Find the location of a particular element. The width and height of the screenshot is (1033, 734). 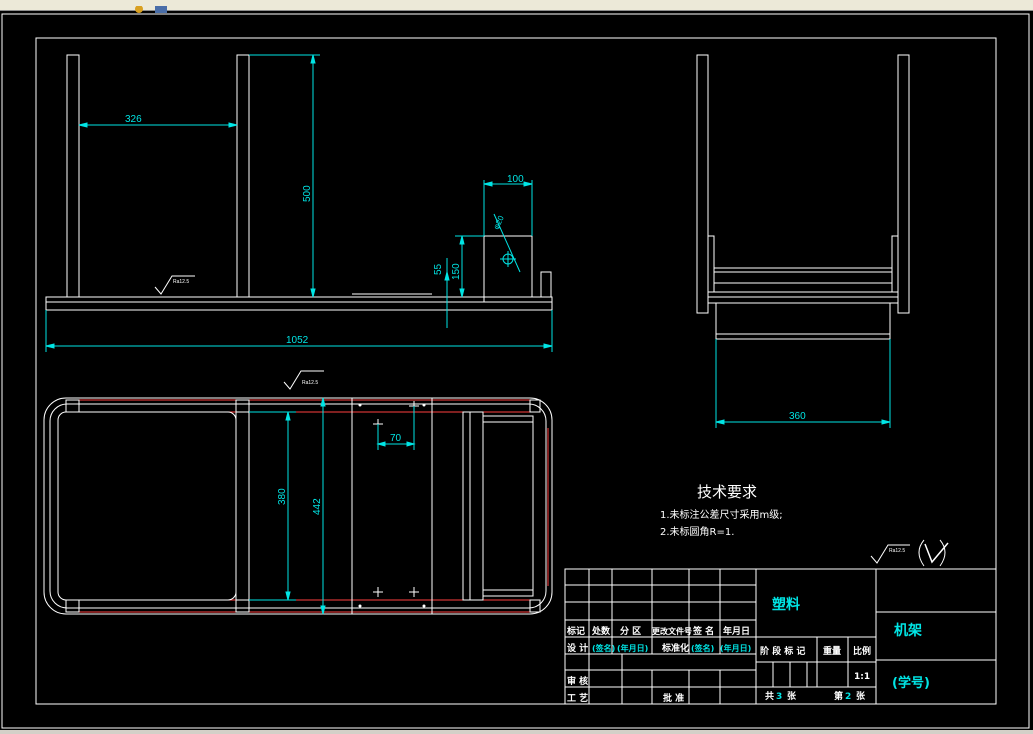

dim-442: 442 is located at coordinates (317, 506).